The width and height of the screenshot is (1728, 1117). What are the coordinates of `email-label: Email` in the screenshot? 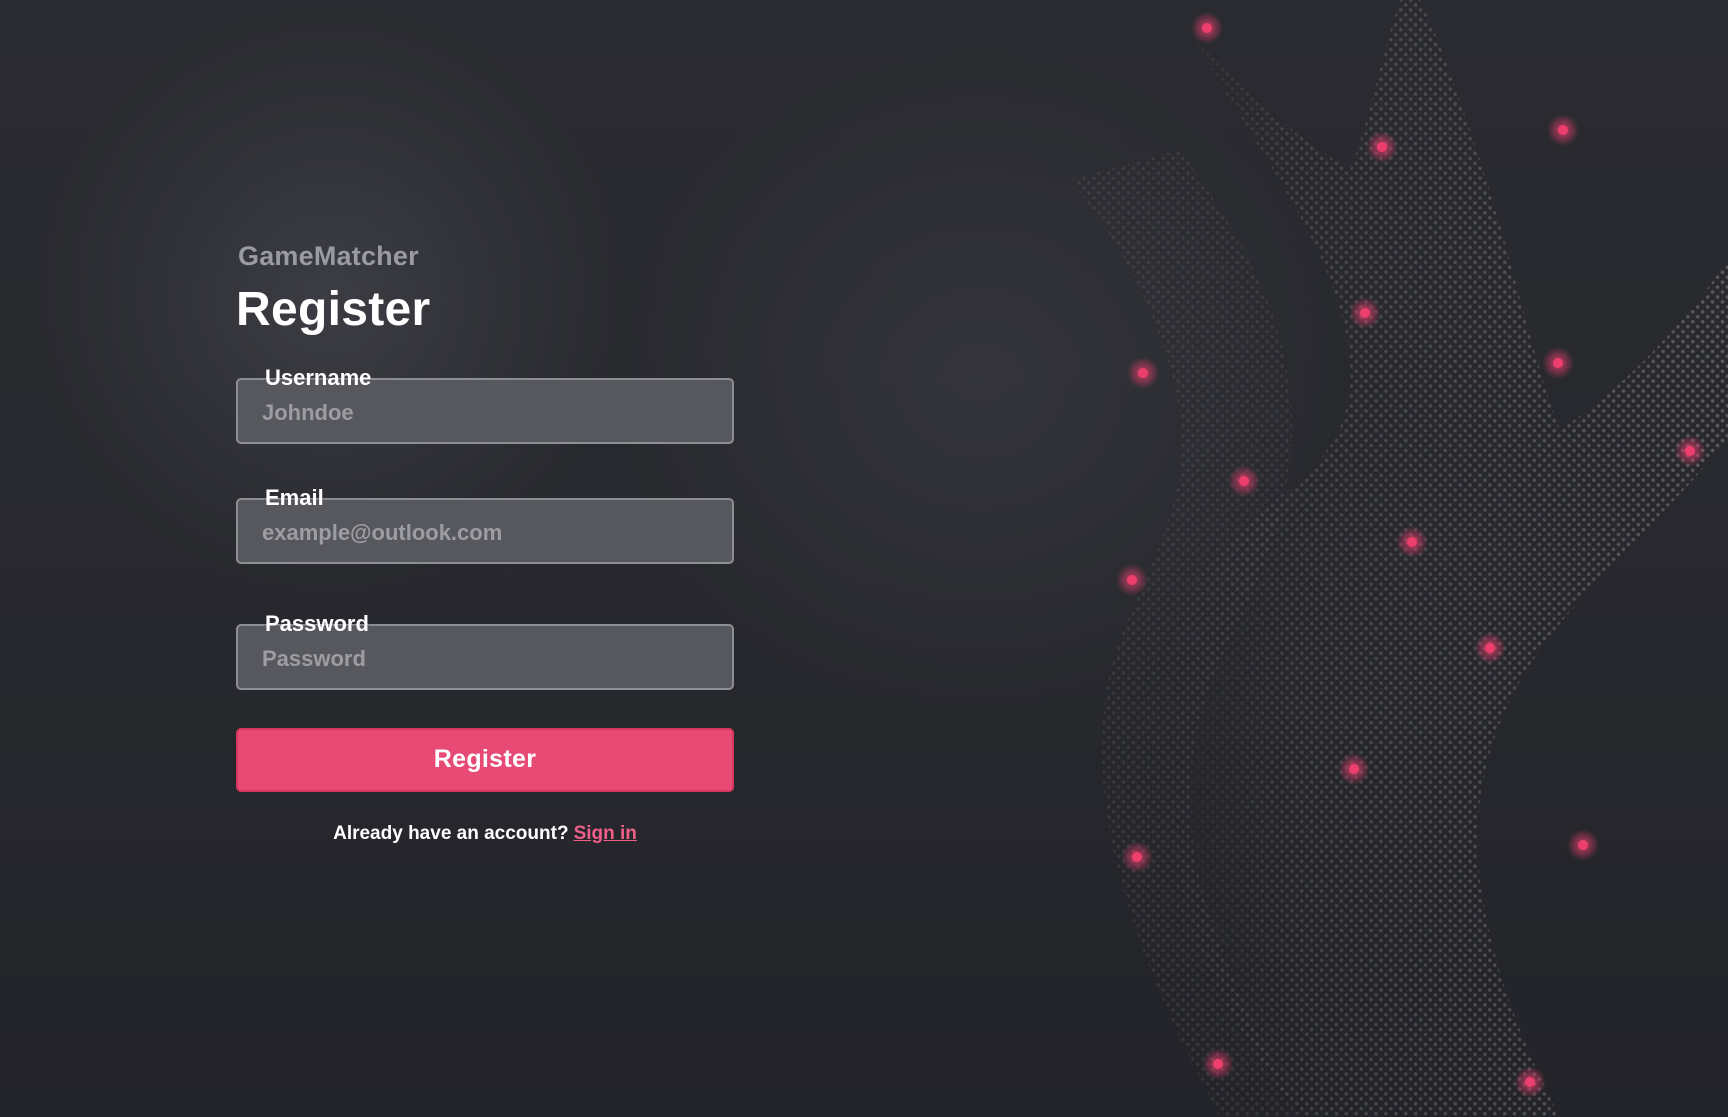 It's located at (294, 497).